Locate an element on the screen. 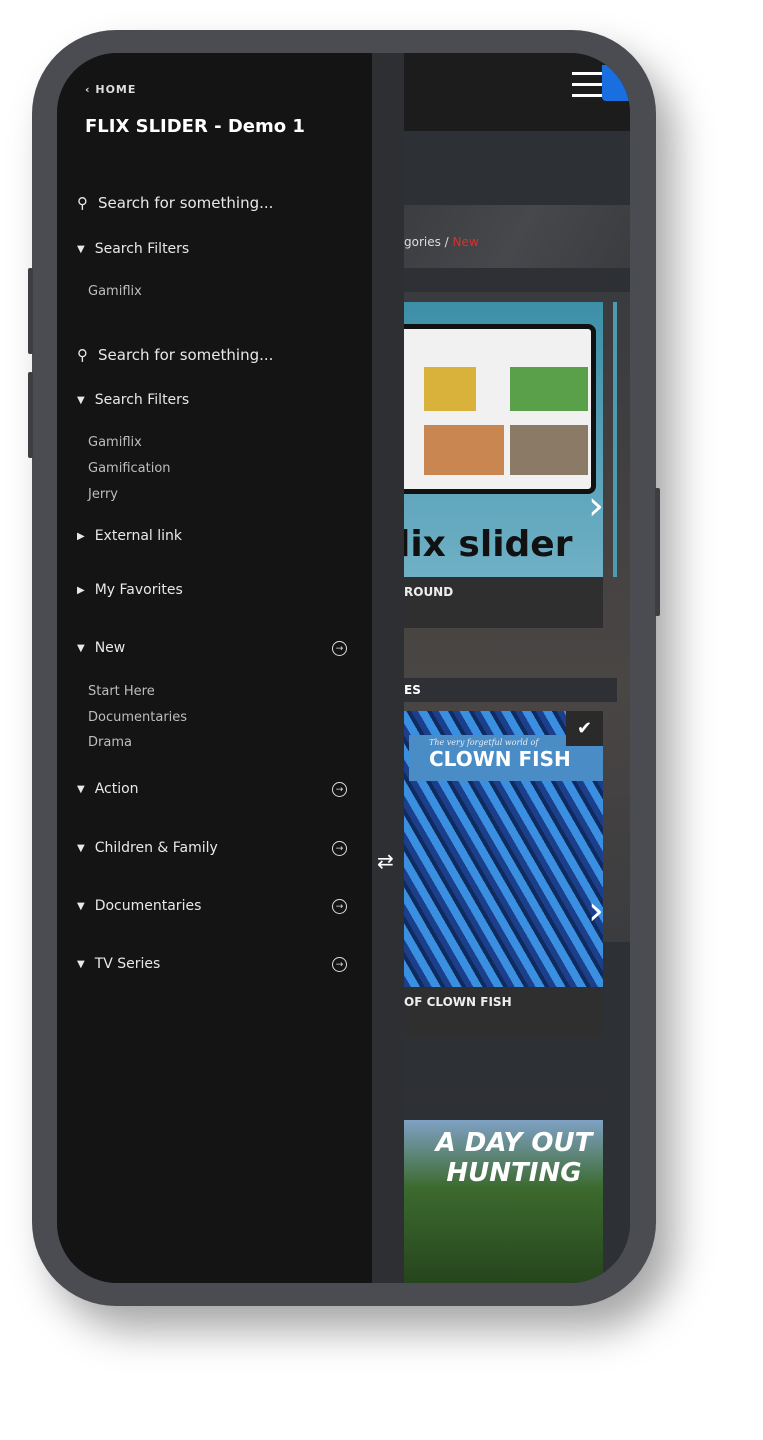  card-image-title: A DAY OUT HUNTING is located at coordinates (514, 1158).